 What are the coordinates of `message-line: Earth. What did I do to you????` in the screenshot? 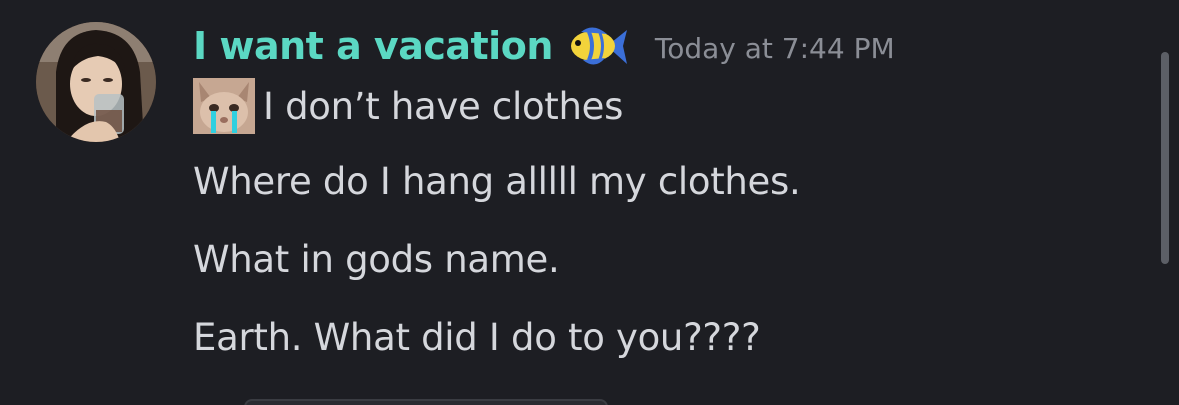 It's located at (477, 337).